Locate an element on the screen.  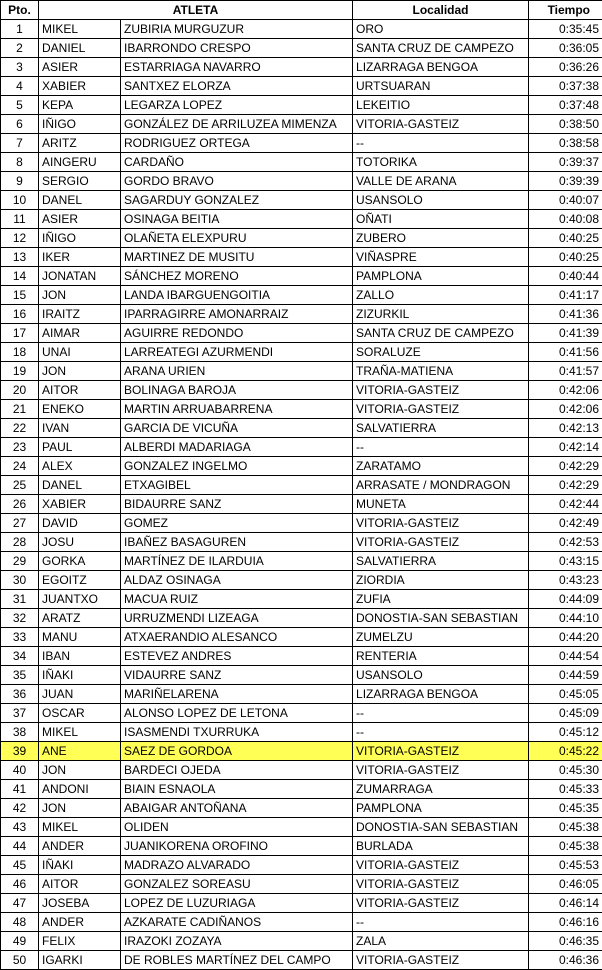
table-row: 26 XABIER BIDAURRE SANZ MUNETA 0:42:44 is located at coordinates (301, 504).